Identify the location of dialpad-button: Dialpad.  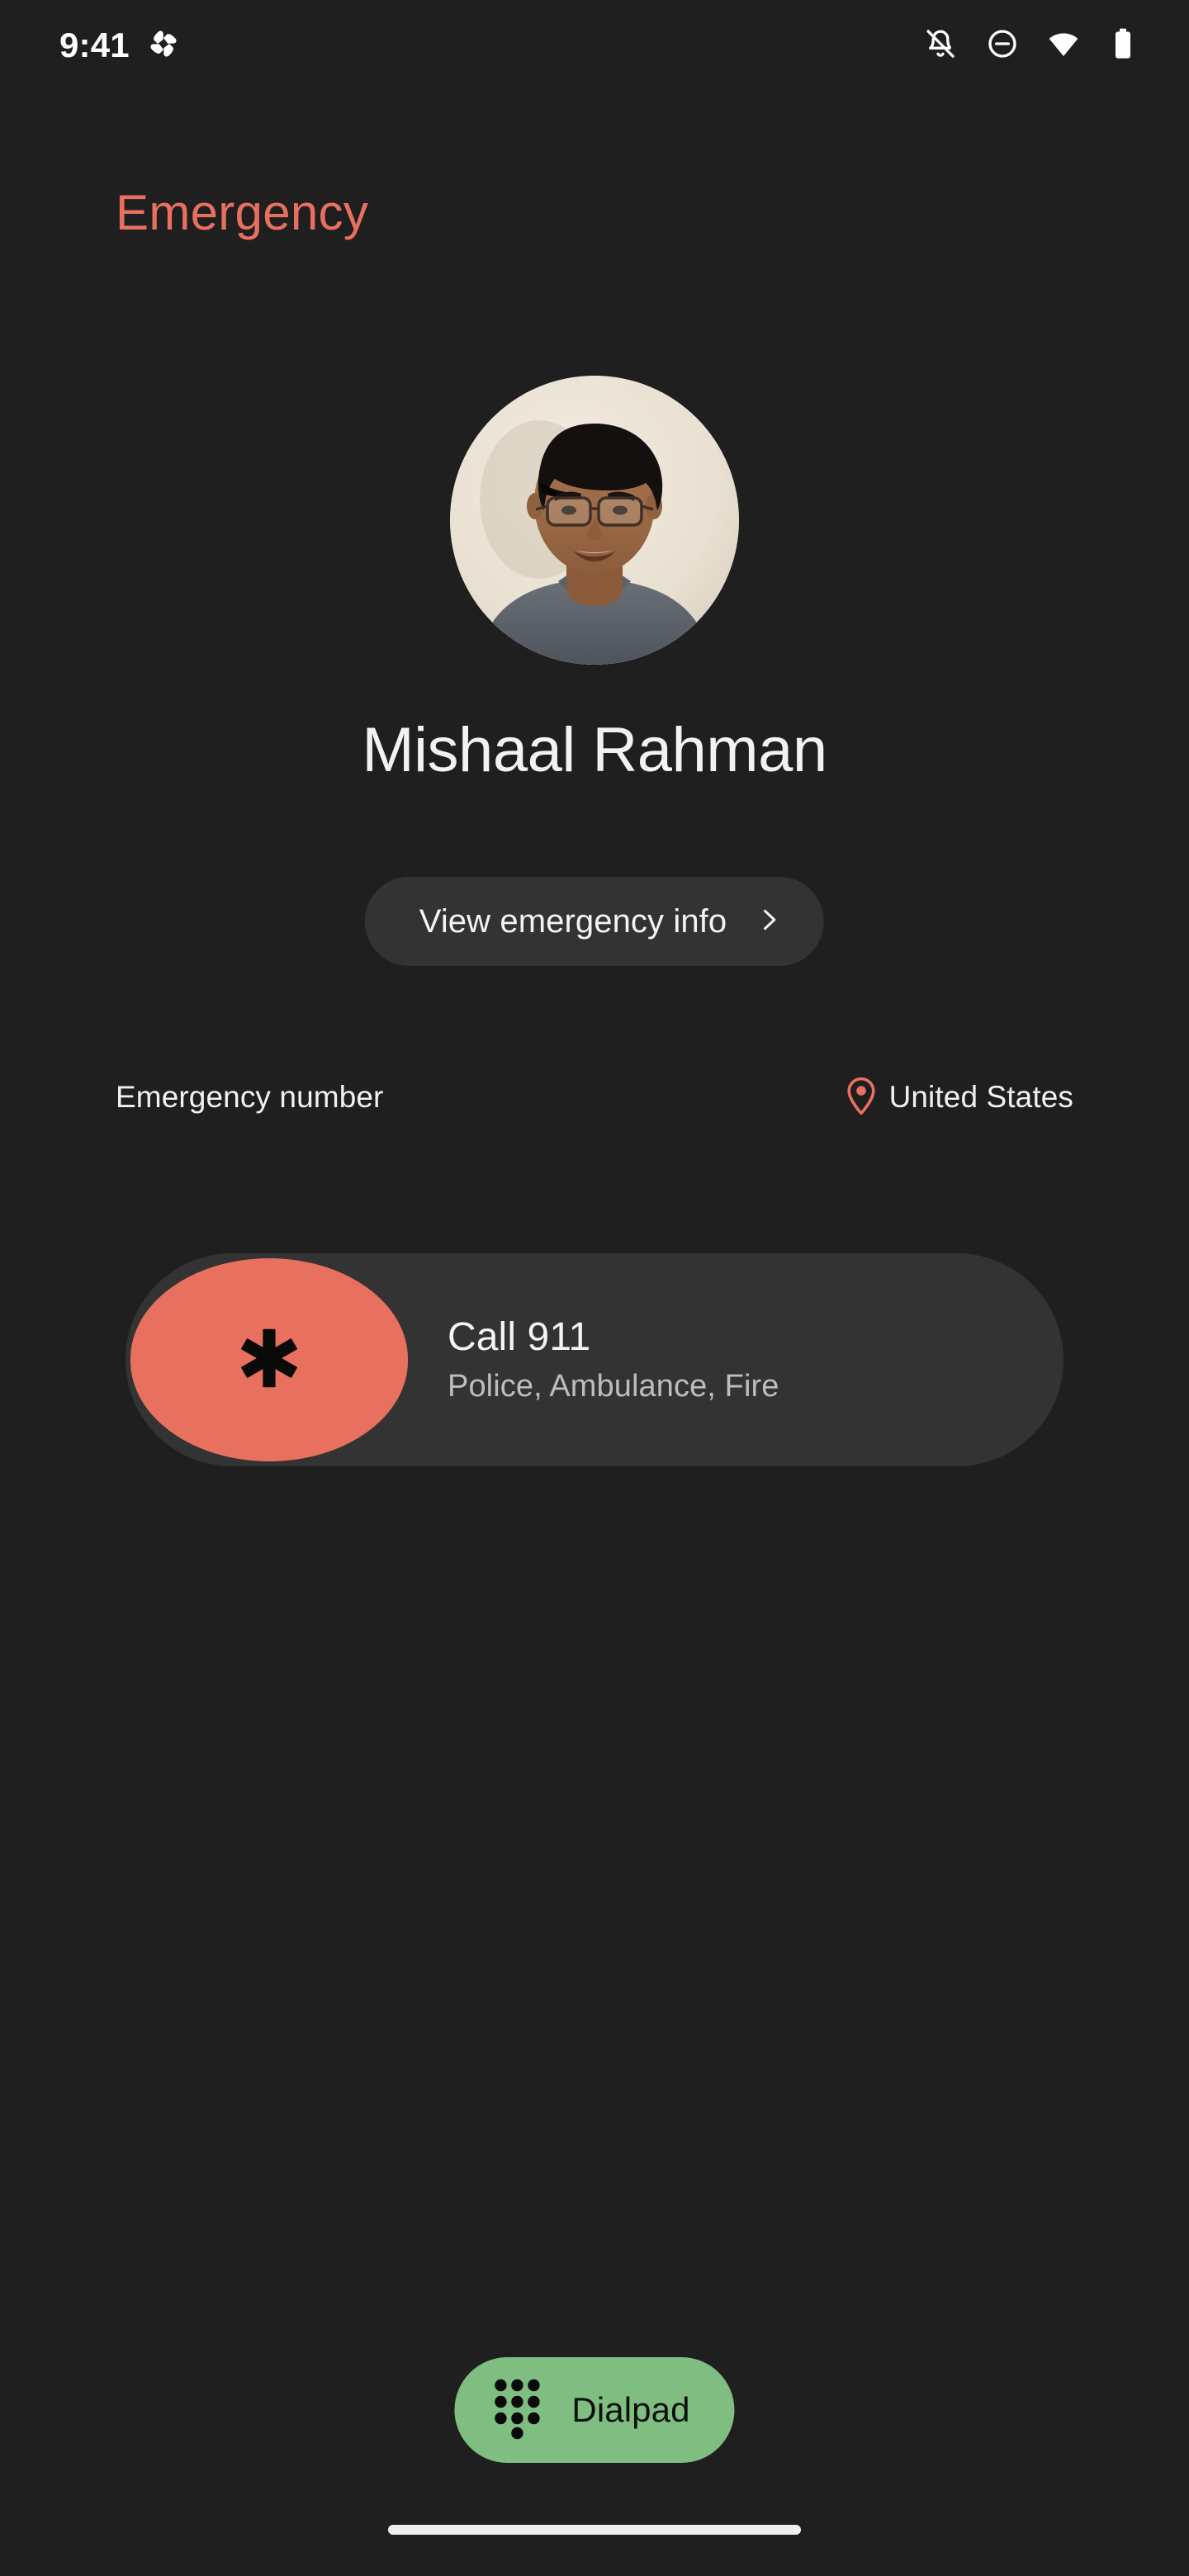
(594, 2410).